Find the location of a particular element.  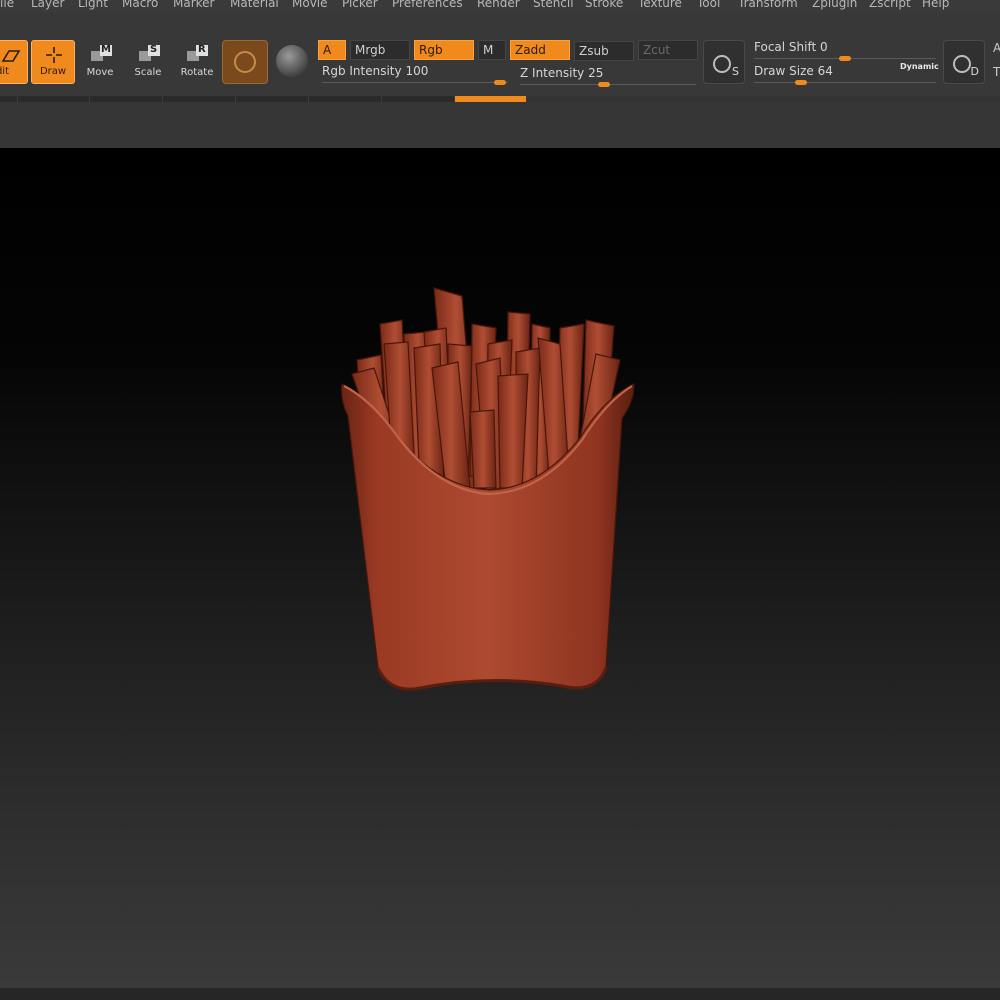

rgb-toggle: Rgb is located at coordinates (444, 50).